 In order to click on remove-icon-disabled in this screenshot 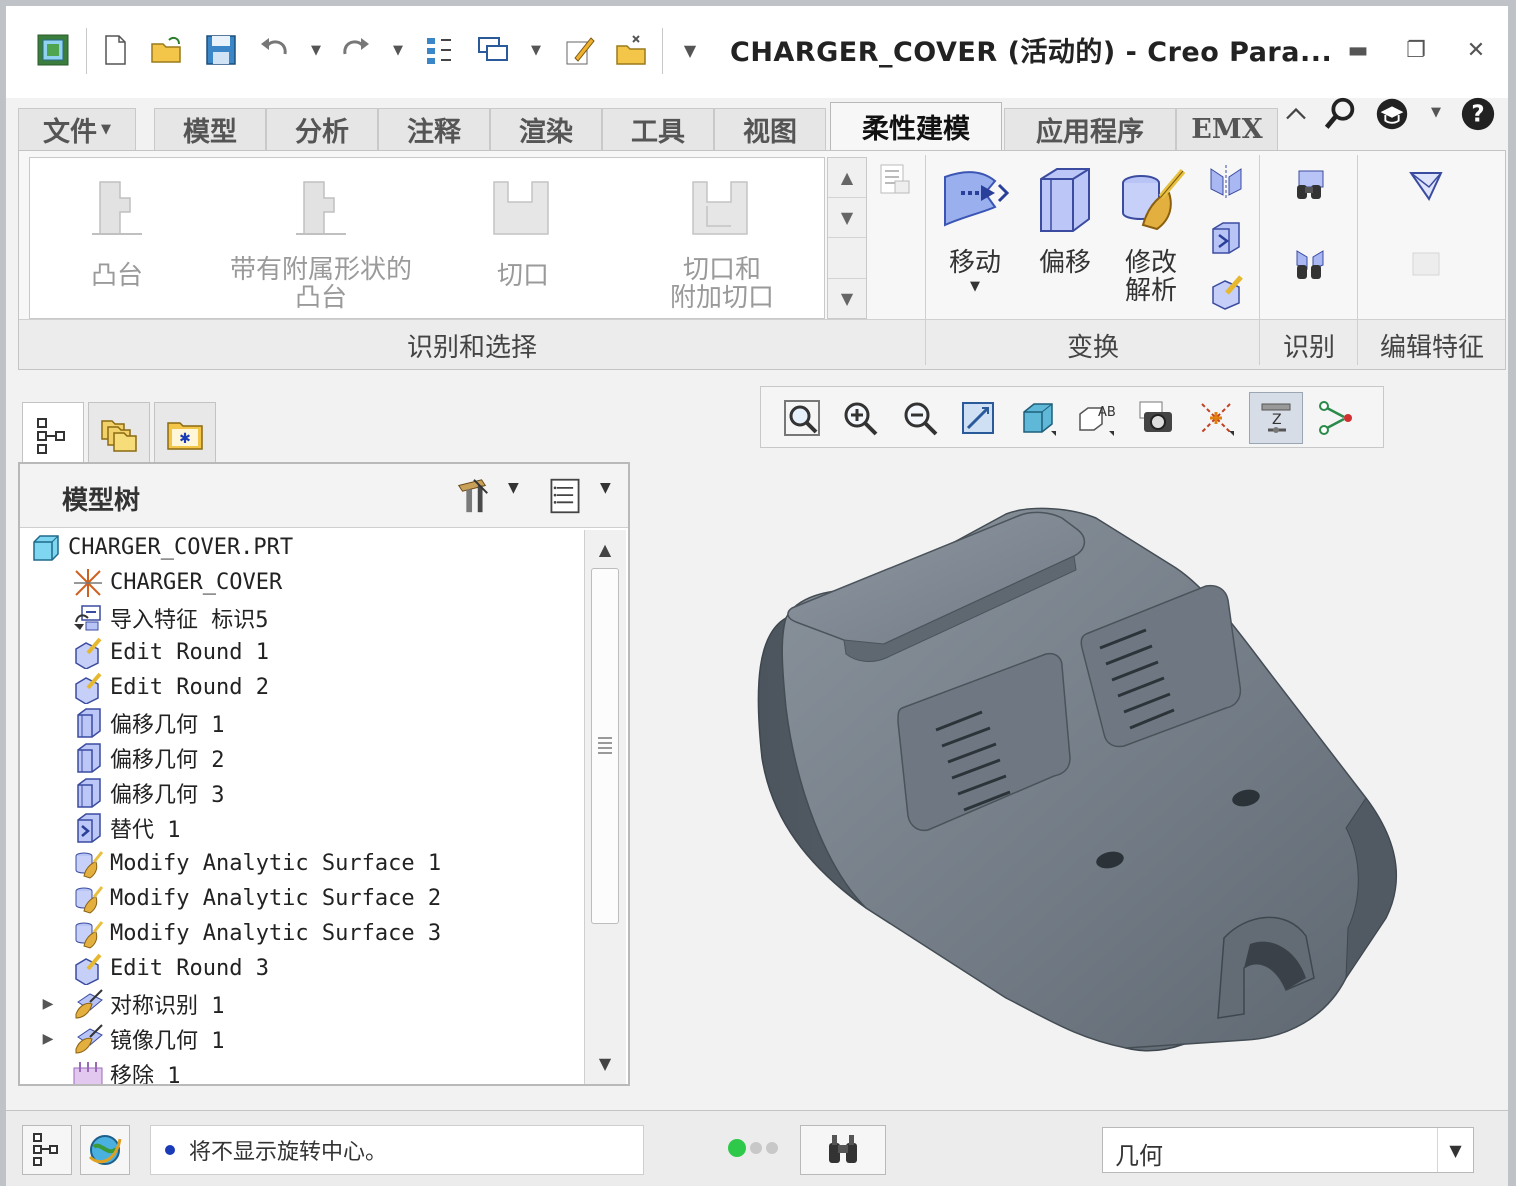, I will do `click(1426, 264)`.